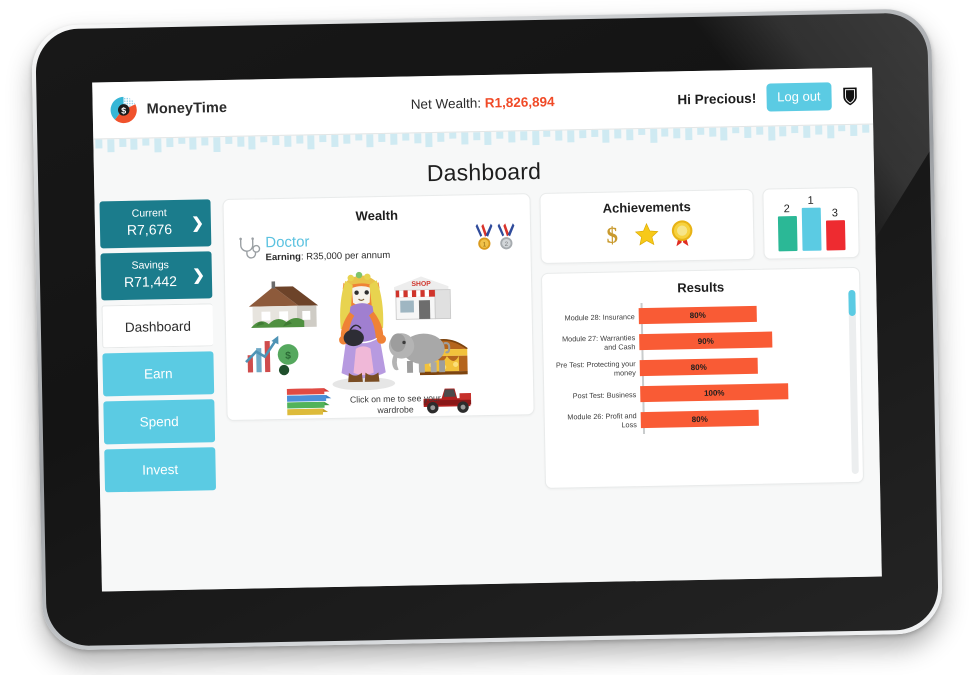 The image size is (975, 675). Describe the element at coordinates (706, 341) in the screenshot. I see `results-row-bar: 90%` at that location.